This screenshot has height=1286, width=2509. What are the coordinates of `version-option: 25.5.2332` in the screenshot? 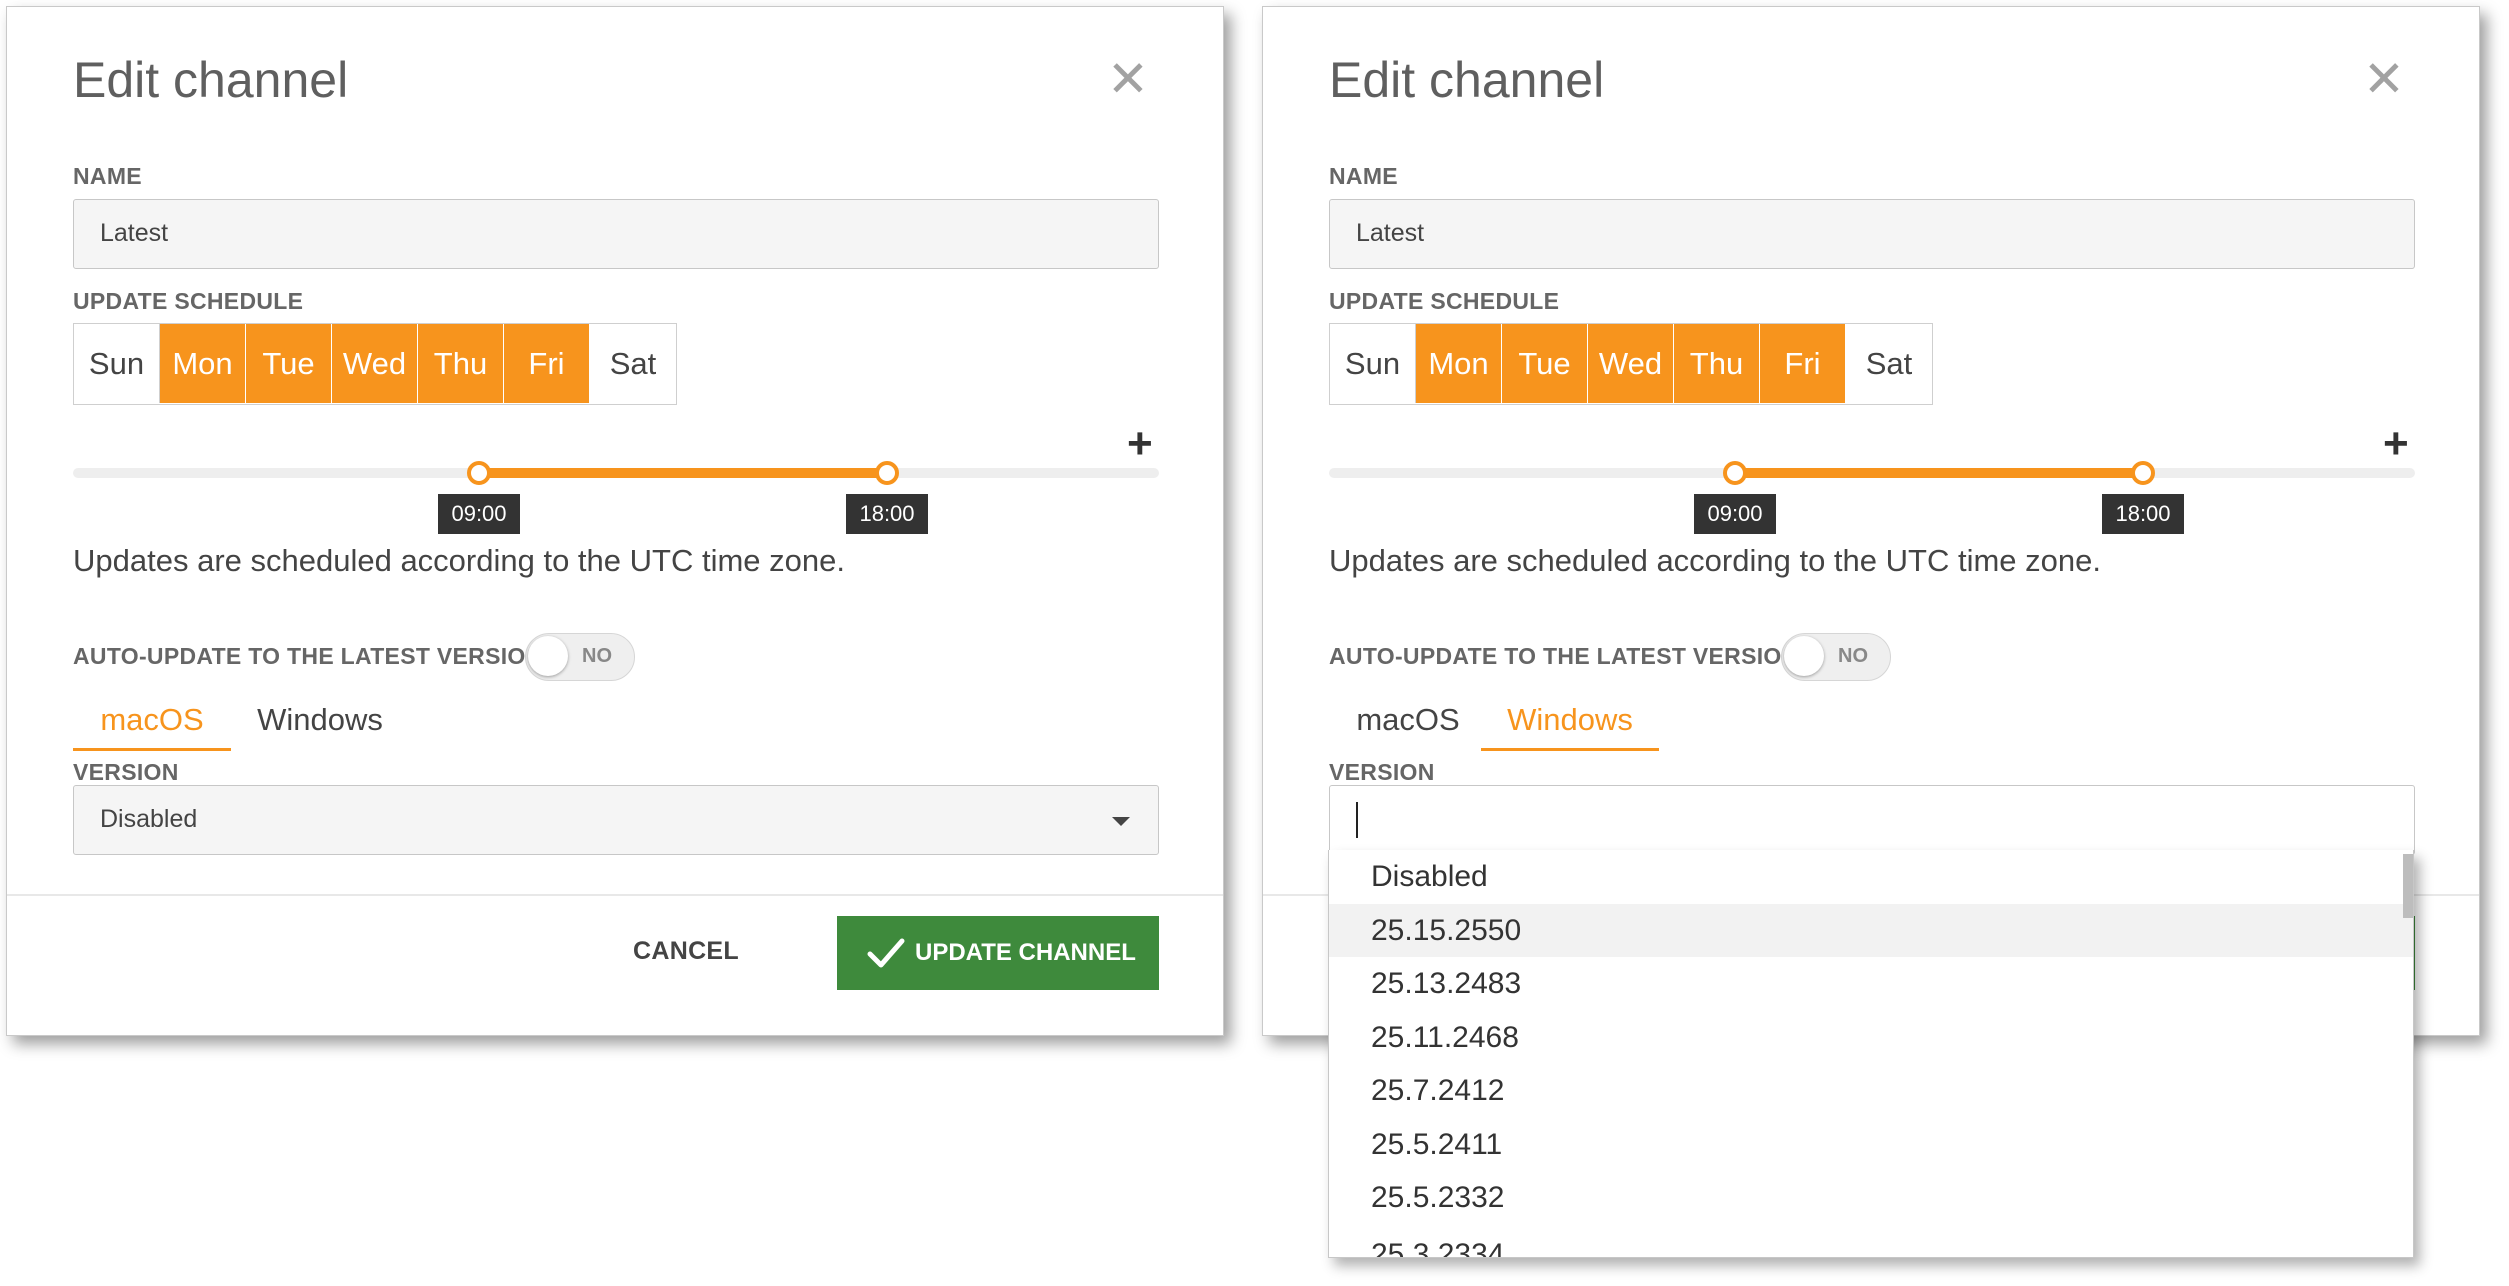 It's located at (1871, 1198).